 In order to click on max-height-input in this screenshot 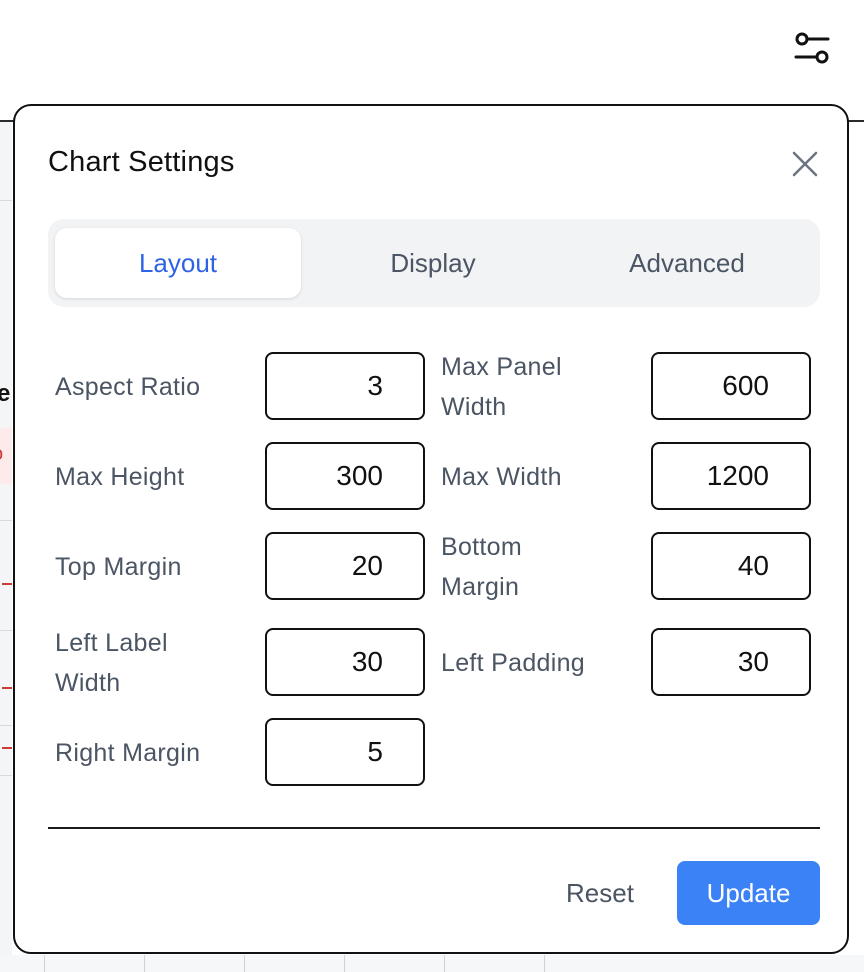, I will do `click(345, 476)`.